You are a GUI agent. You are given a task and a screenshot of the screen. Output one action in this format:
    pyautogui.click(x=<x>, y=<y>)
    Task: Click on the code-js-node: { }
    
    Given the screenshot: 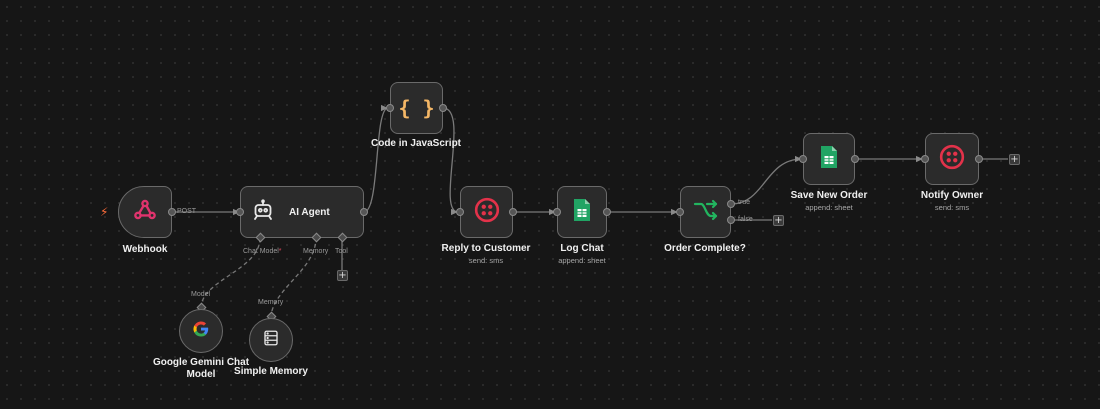 What is the action you would take?
    pyautogui.click(x=416, y=108)
    